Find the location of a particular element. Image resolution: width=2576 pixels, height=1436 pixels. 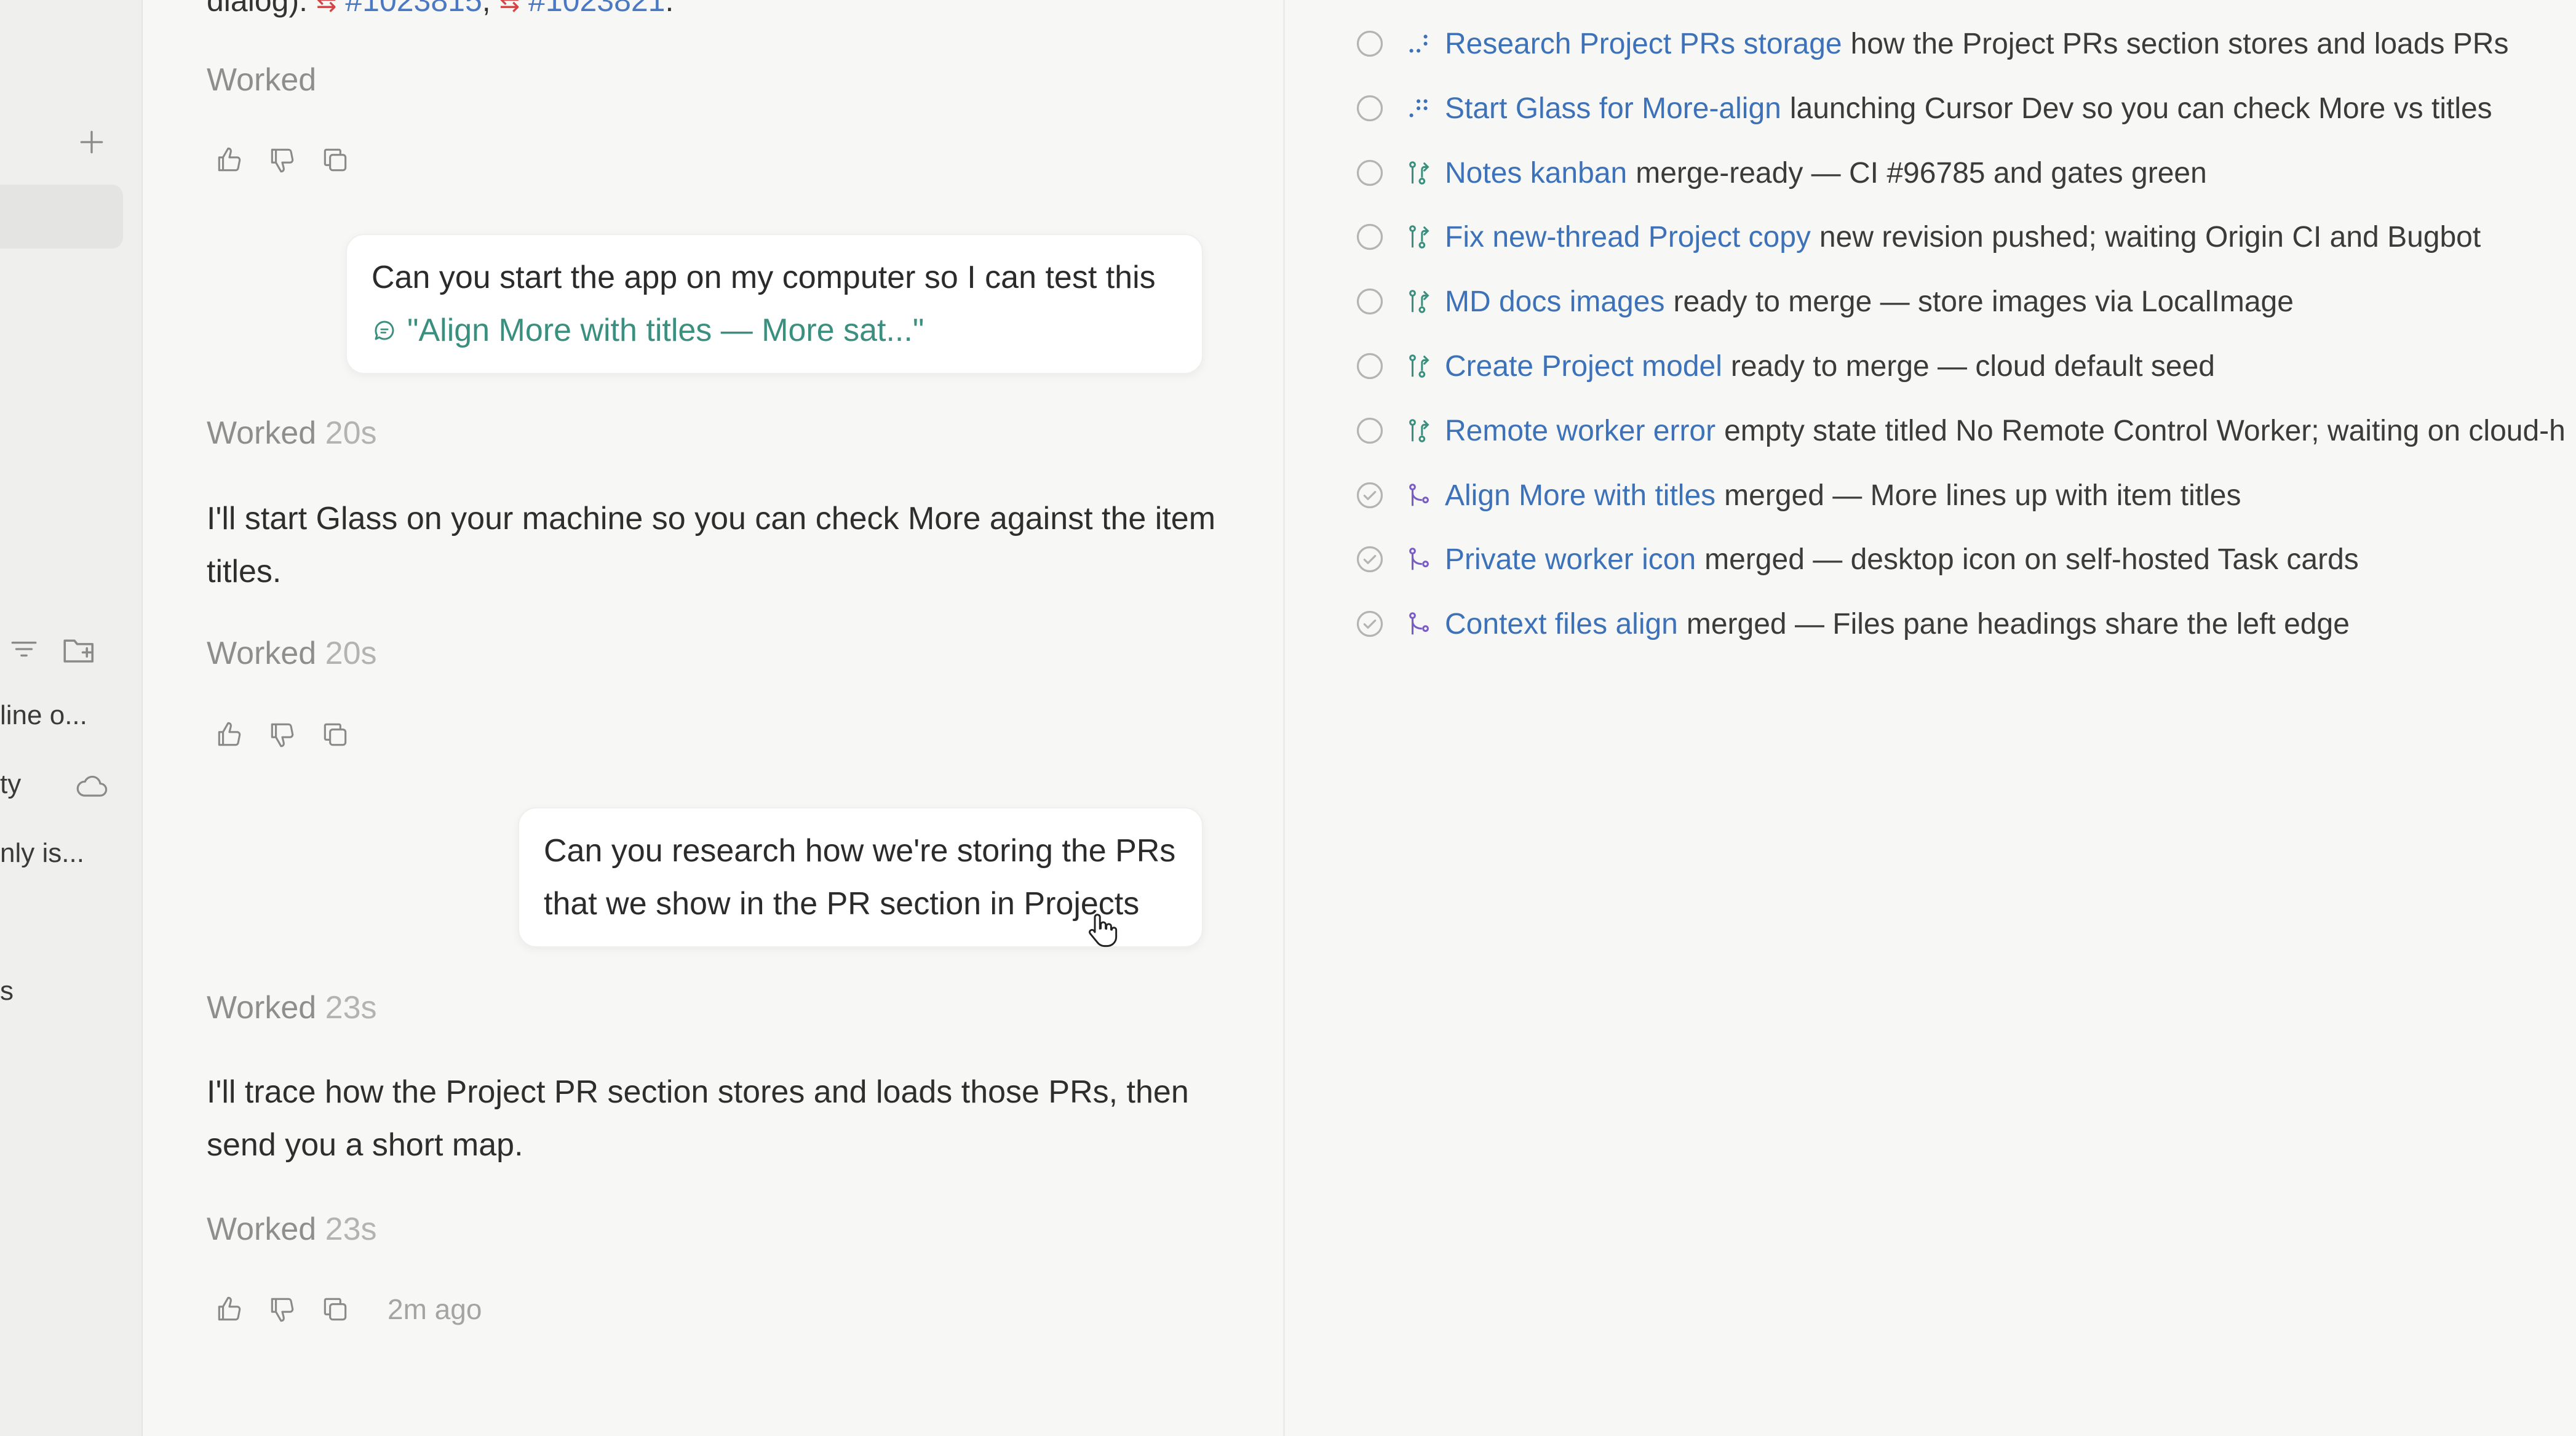

research-icon is located at coordinates (1418, 44).